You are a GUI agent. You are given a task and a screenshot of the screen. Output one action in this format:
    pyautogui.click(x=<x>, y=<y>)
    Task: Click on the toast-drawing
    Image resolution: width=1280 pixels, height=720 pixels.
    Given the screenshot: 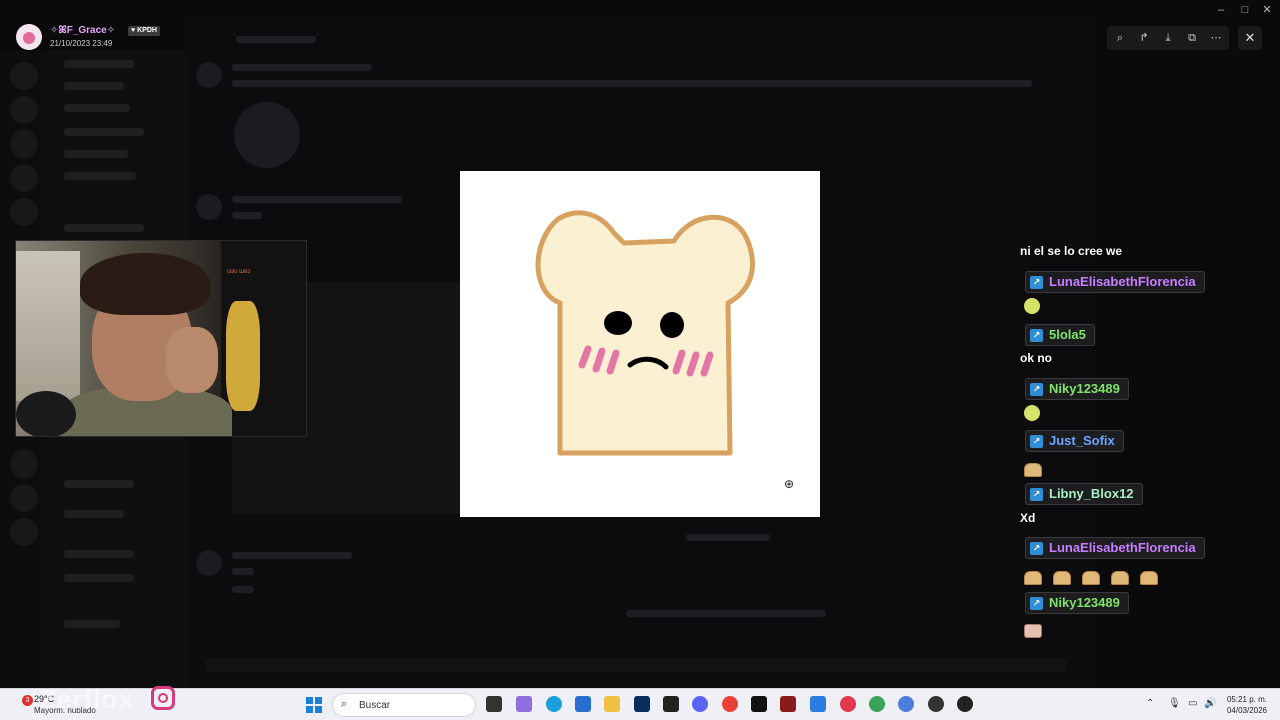 What is the action you would take?
    pyautogui.click(x=645, y=333)
    